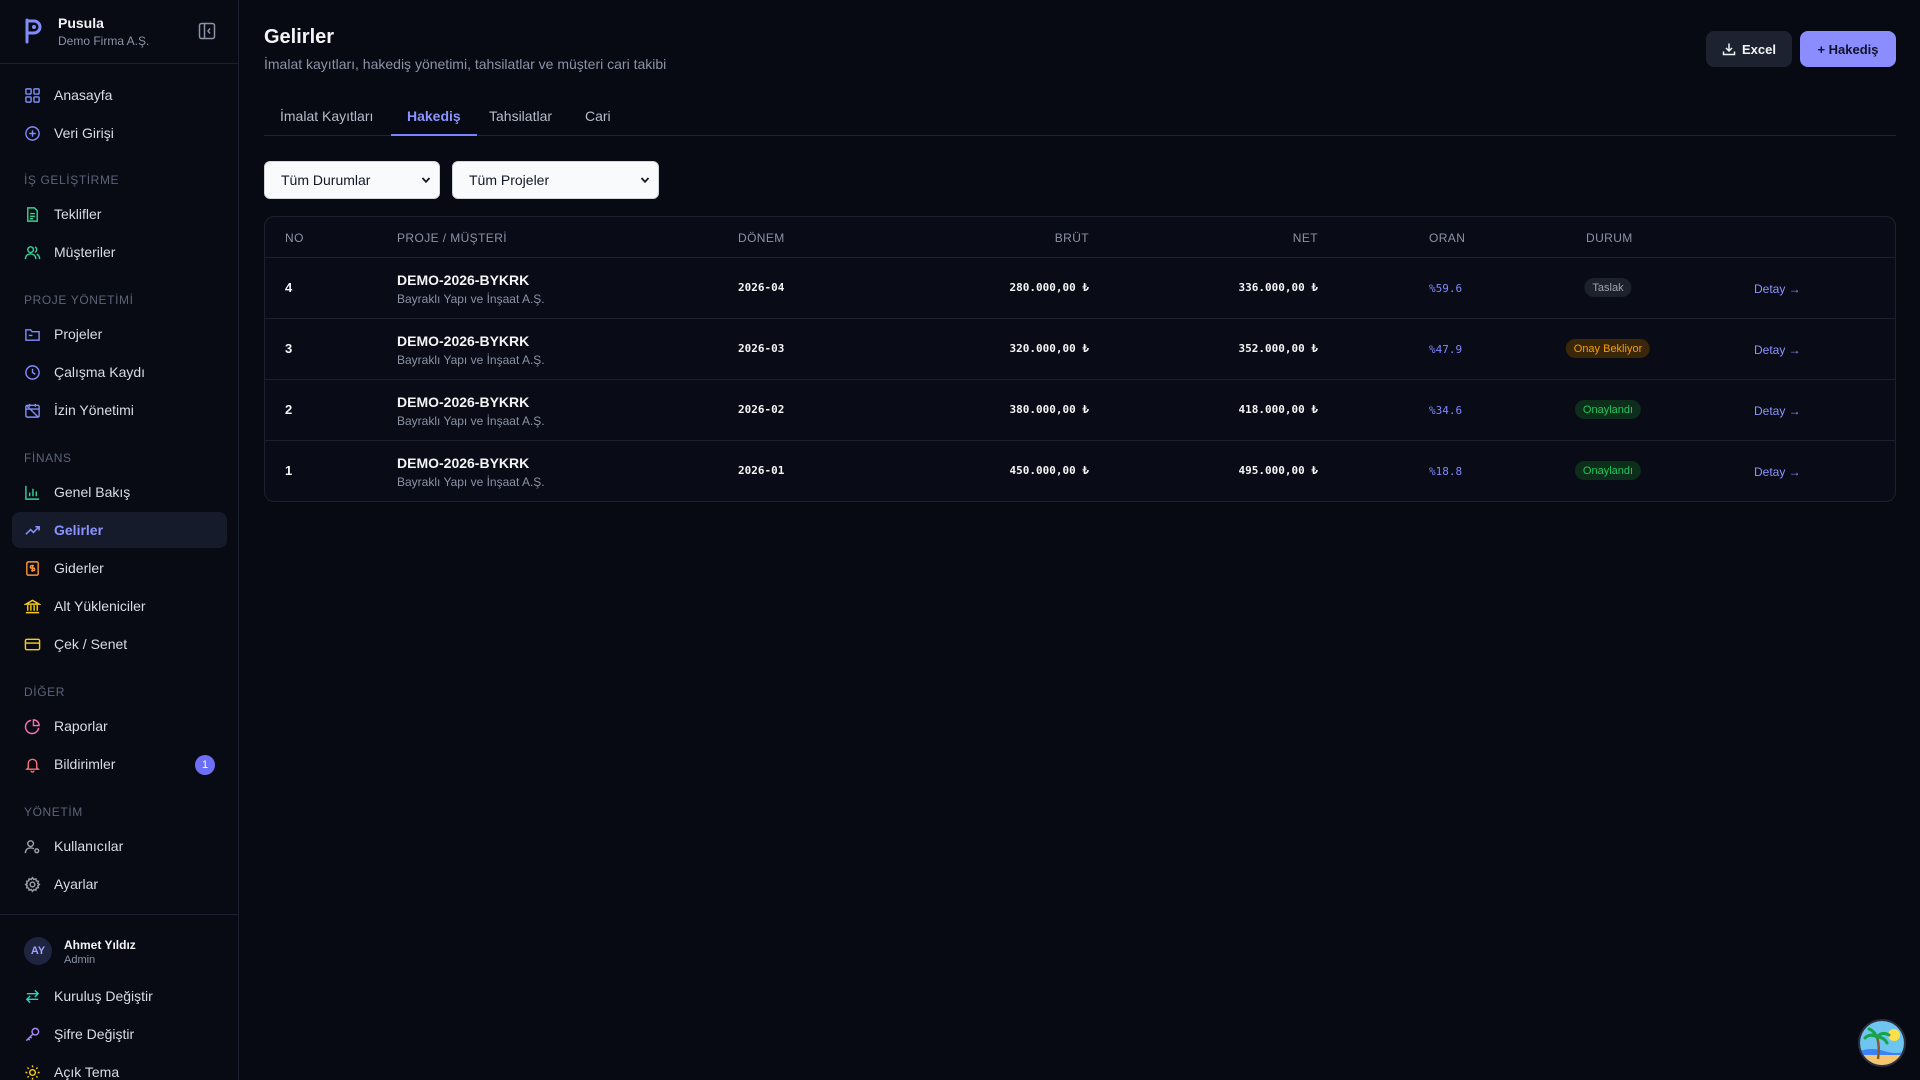 The height and width of the screenshot is (1080, 1920). Describe the element at coordinates (1608, 348) in the screenshot. I see `status-badge: Onay Bekliyor` at that location.